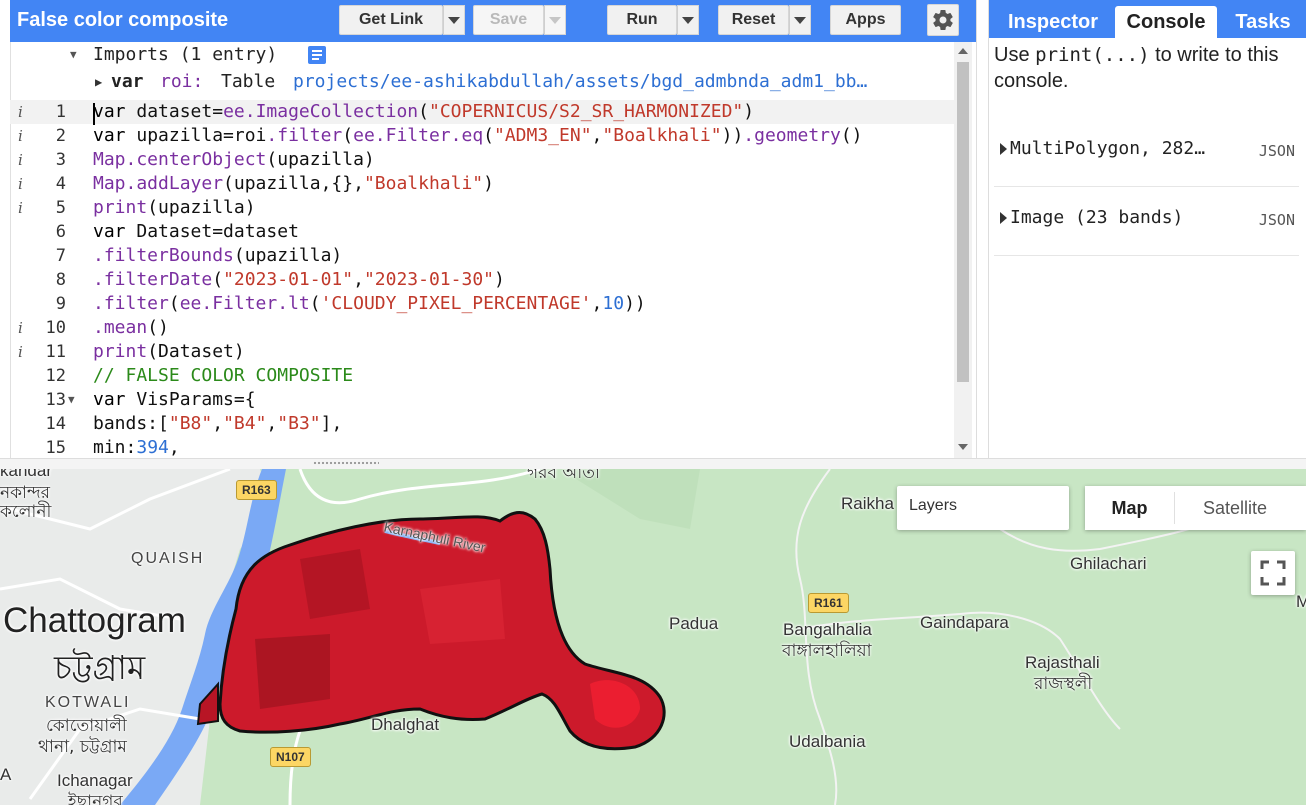  Describe the element at coordinates (234, 159) in the screenshot. I see `code-text: Map.centerObject(upazilla)` at that location.